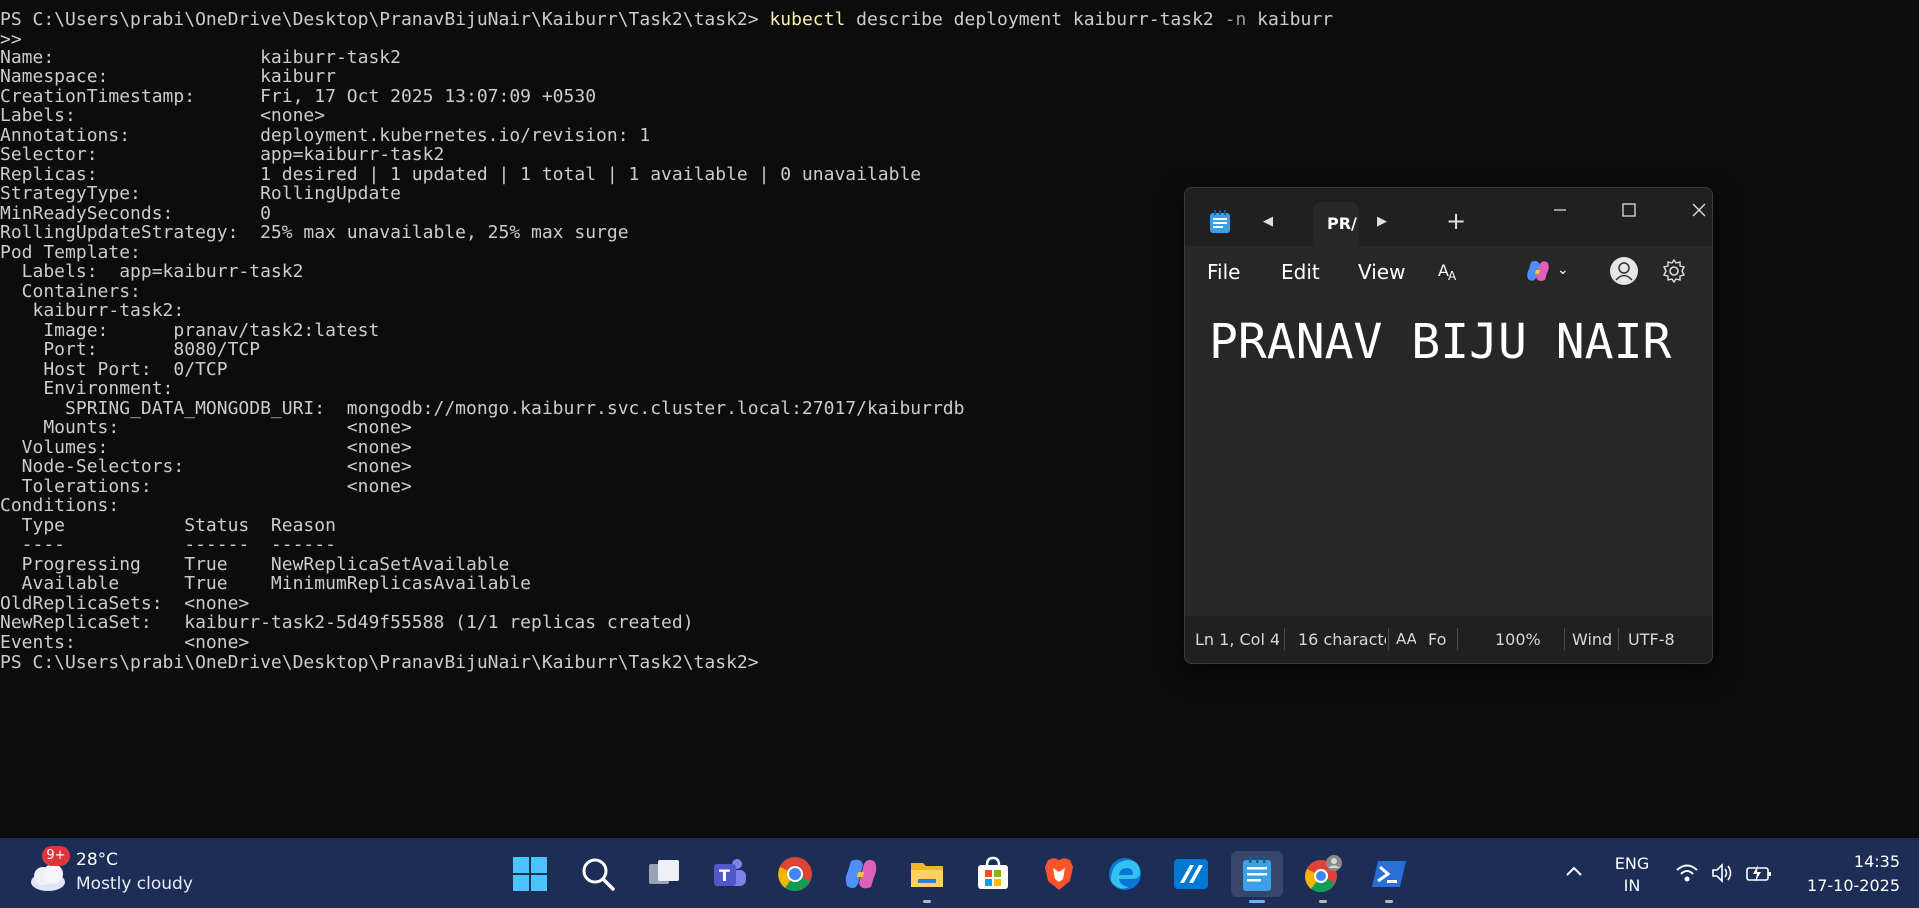  Describe the element at coordinates (1323, 874) in the screenshot. I see `chrome-profile-icon` at that location.